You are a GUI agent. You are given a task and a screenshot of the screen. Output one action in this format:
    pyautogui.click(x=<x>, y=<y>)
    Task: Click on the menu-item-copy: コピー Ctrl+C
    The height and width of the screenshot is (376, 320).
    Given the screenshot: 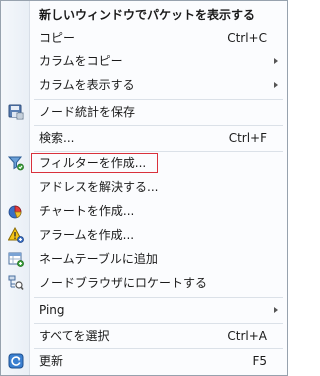 What is the action you would take?
    pyautogui.click(x=144, y=38)
    